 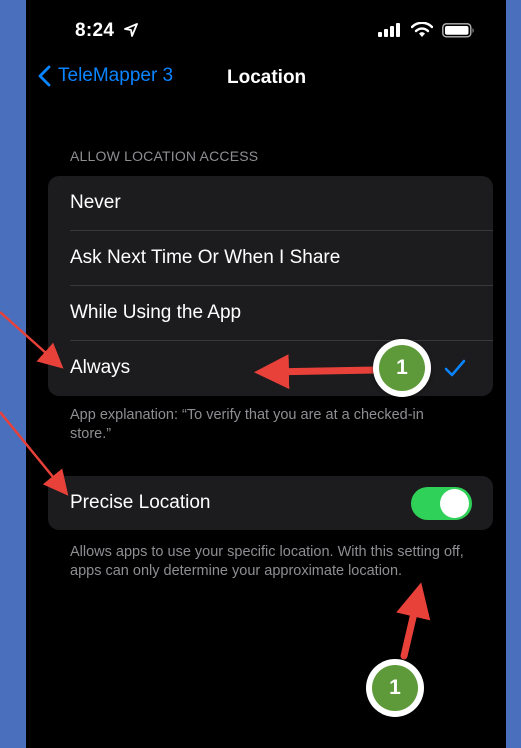 I want to click on option-label: Always, so click(x=100, y=367).